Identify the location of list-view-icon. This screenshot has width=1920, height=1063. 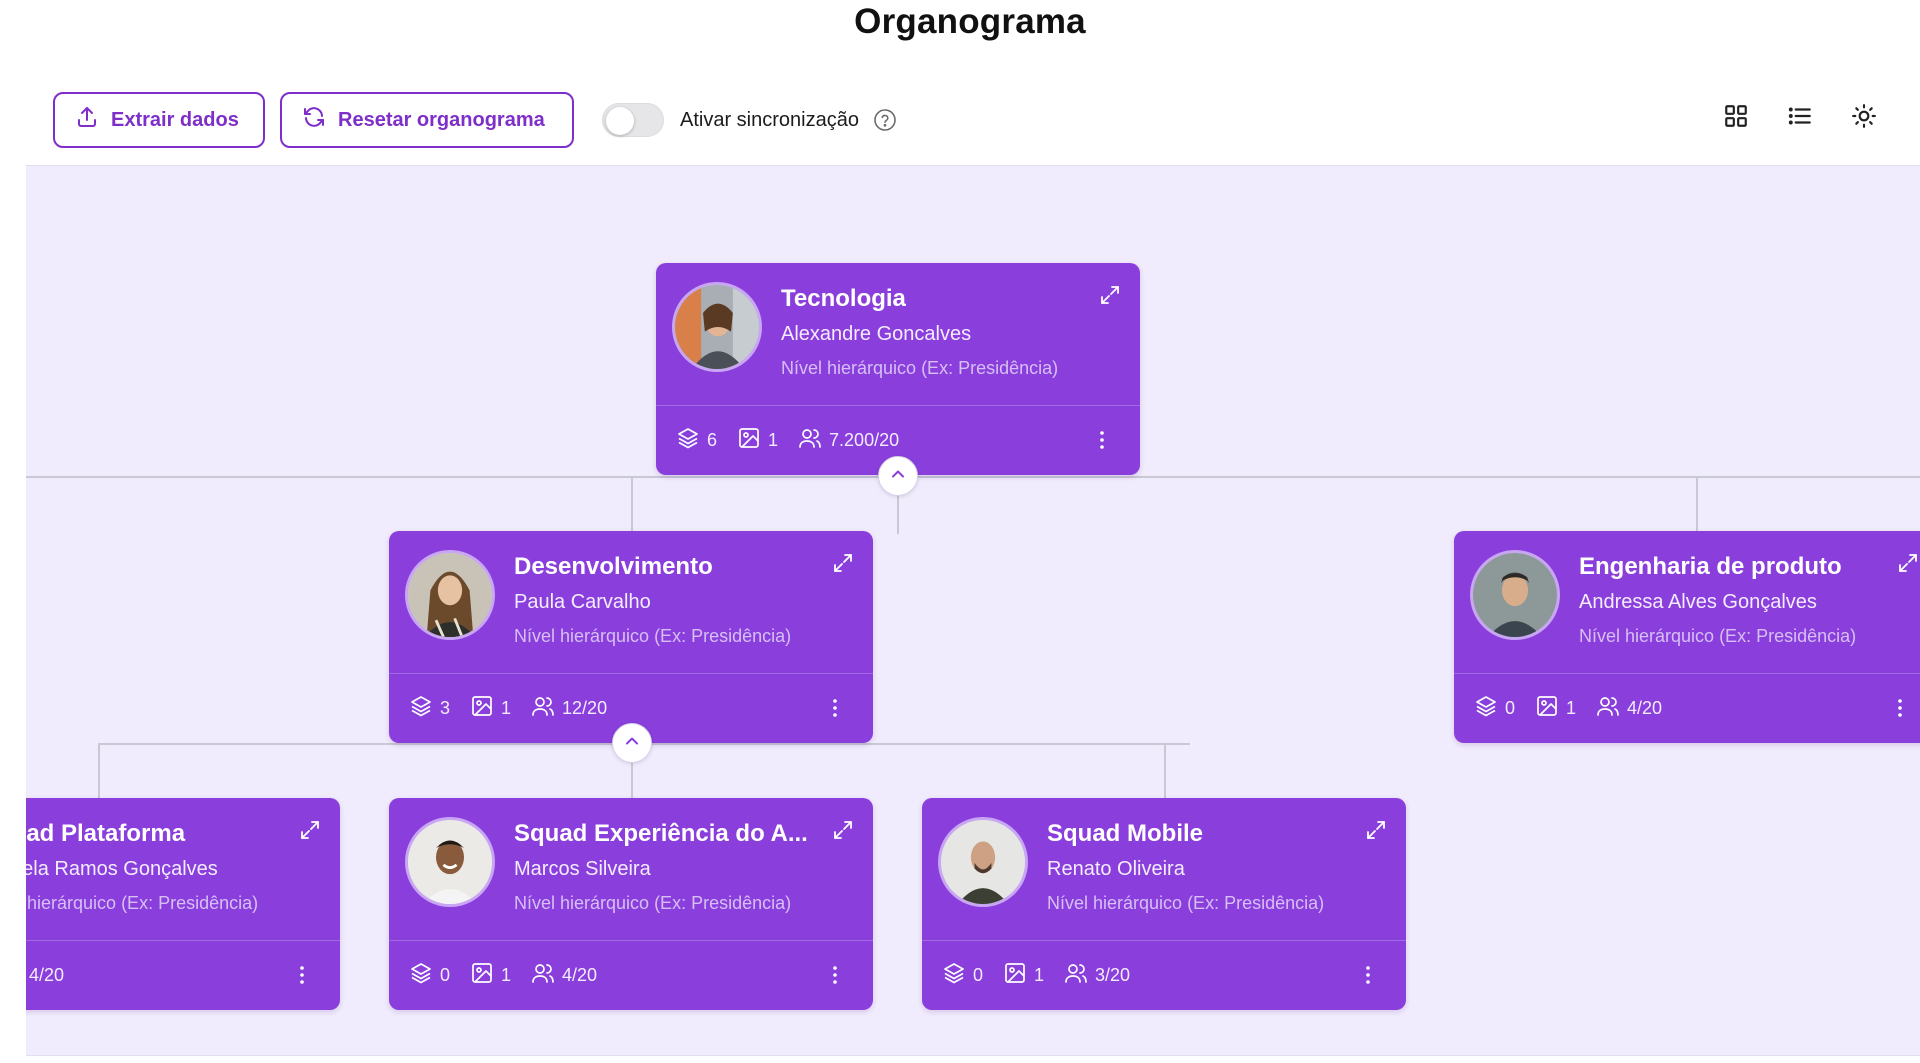
(1800, 116).